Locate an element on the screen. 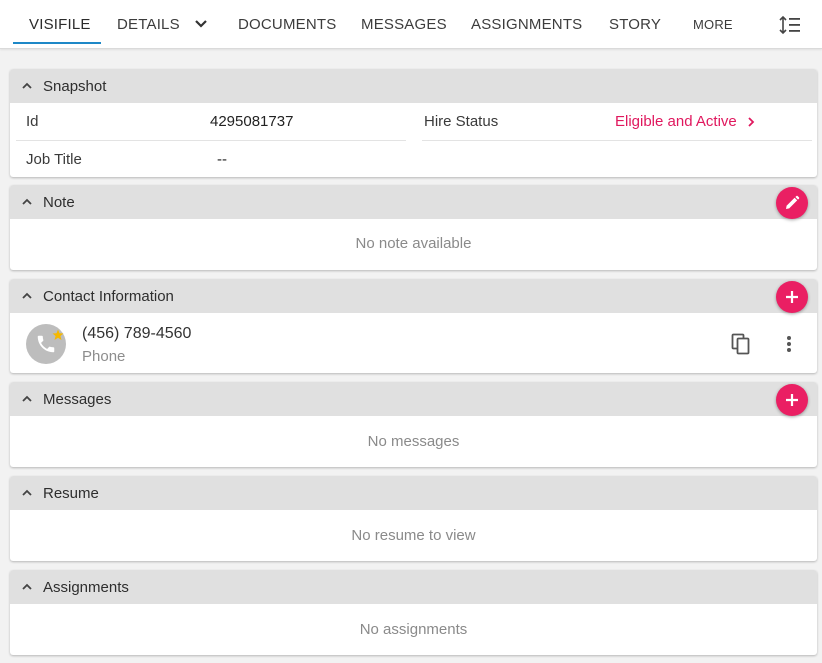  tab-messages: MESSAGES is located at coordinates (404, 24).